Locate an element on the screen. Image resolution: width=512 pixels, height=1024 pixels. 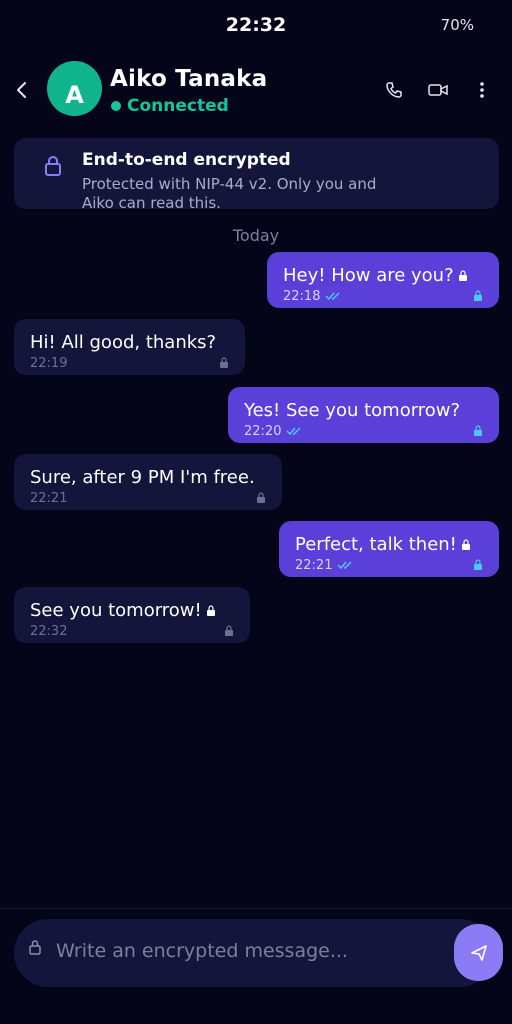
back-arrow-icon is located at coordinates (21, 90).